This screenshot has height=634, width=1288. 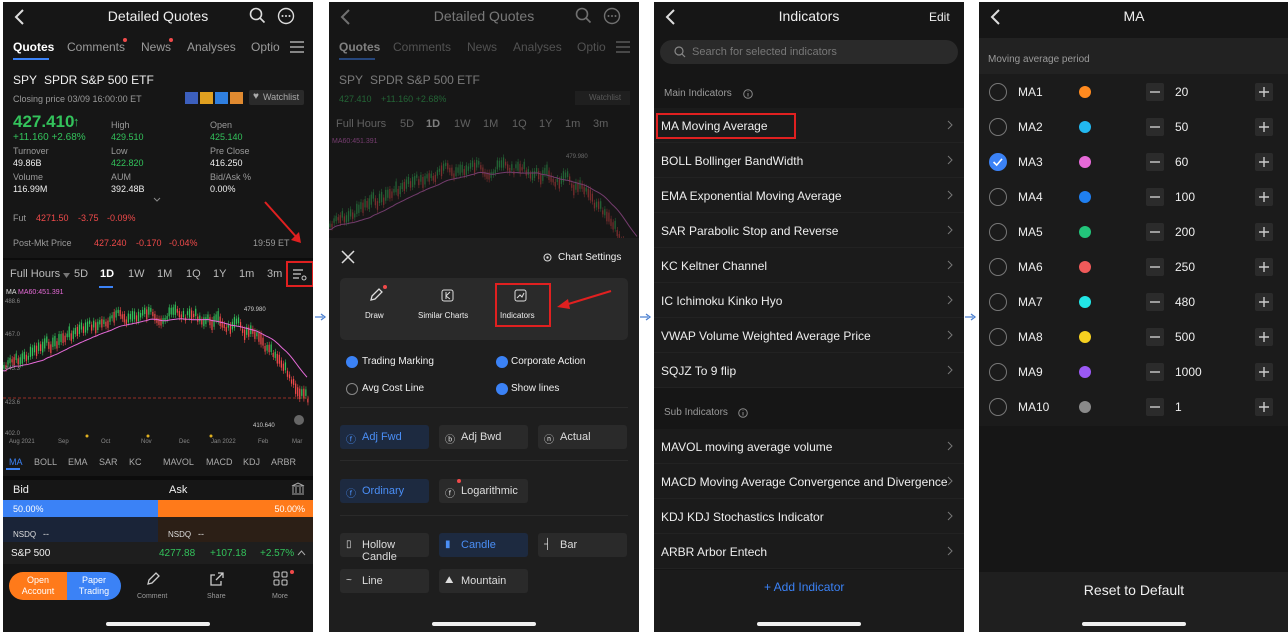 I want to click on checkbox-corporate-action, so click(x=502, y=362).